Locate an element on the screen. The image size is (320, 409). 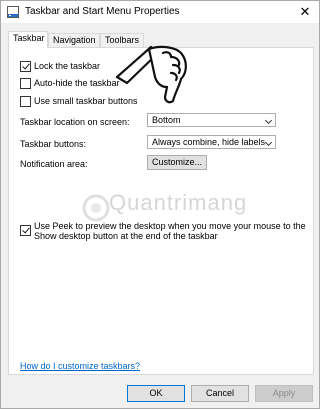
auto-hide-checkbox is located at coordinates (25, 83).